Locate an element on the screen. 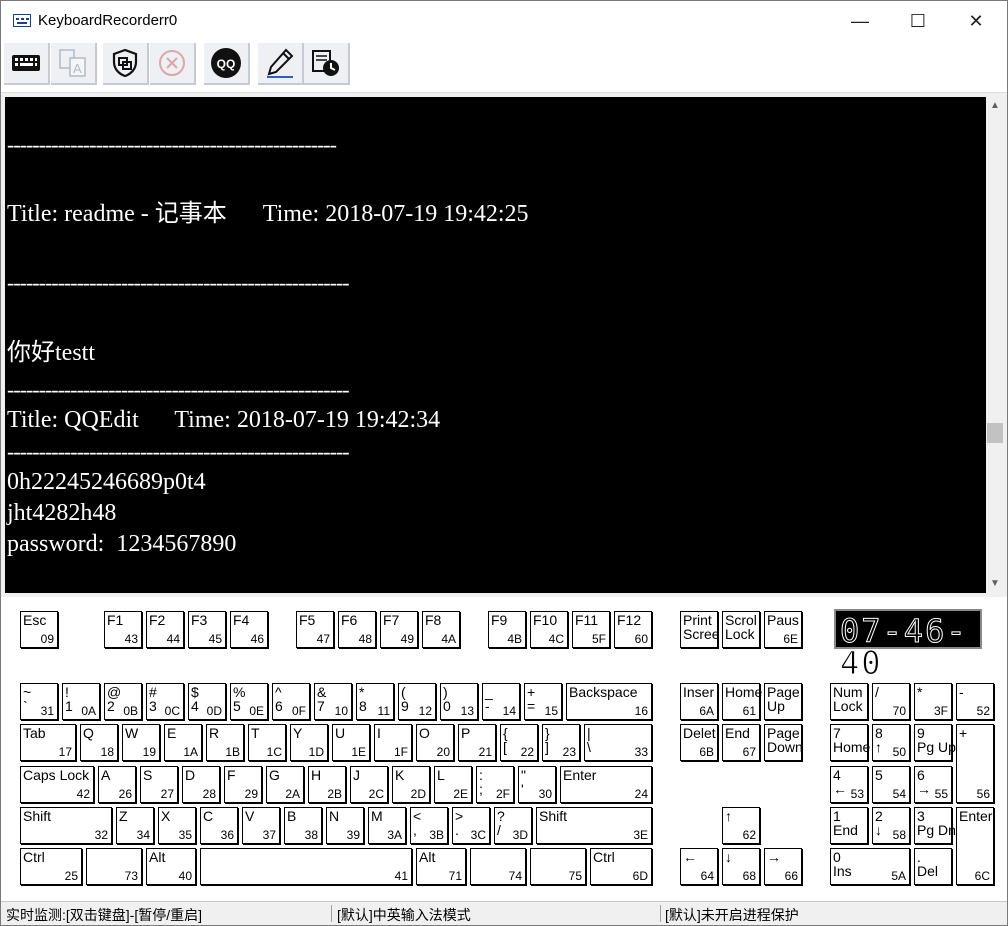 The height and width of the screenshot is (926, 1008). key-blank-64: ← 64 is located at coordinates (699, 866).